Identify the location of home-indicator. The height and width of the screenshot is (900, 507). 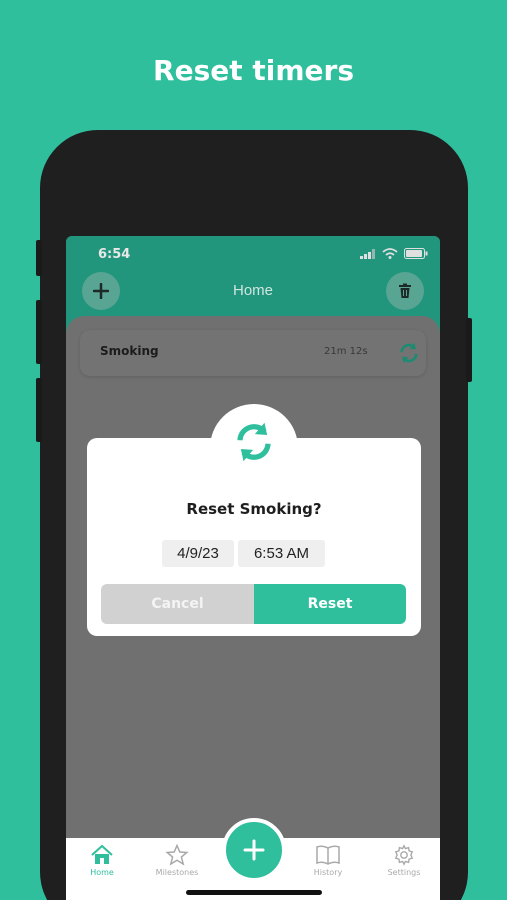
(254, 892).